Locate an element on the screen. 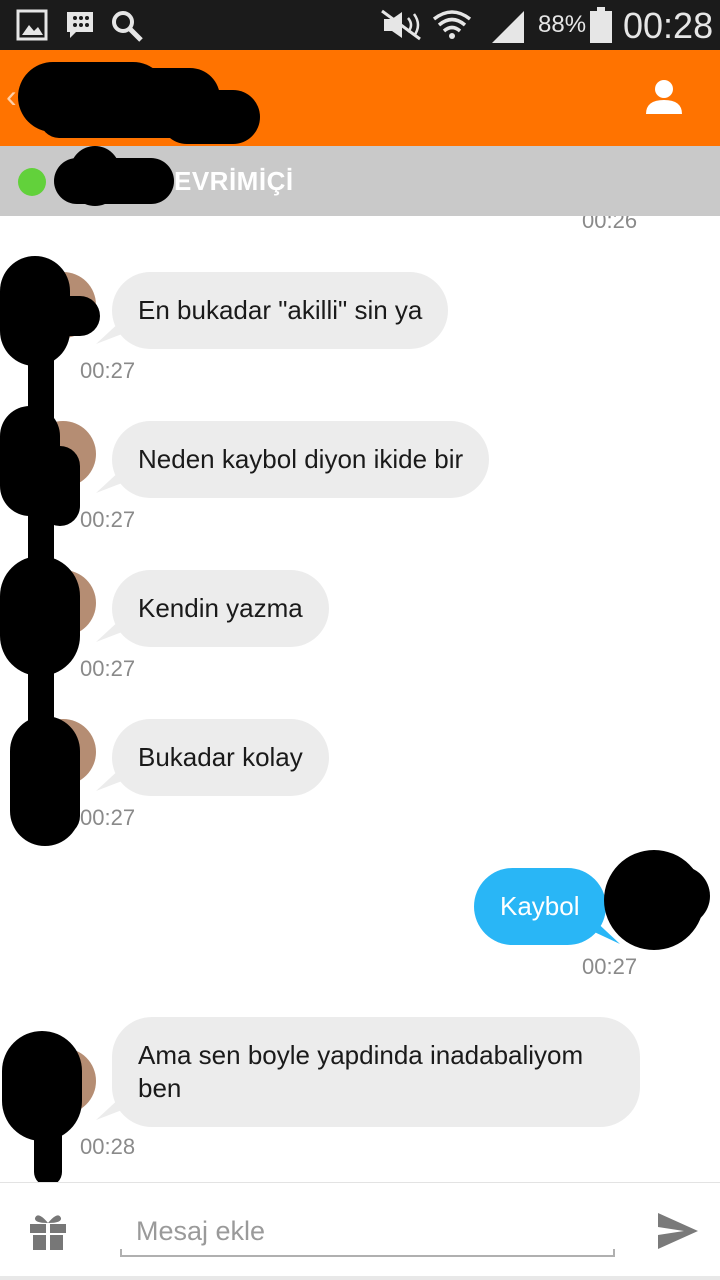 Image resolution: width=720 pixels, height=1280 pixels. incoming-message-bubble: En bukadar "akilli" sin ya is located at coordinates (280, 310).